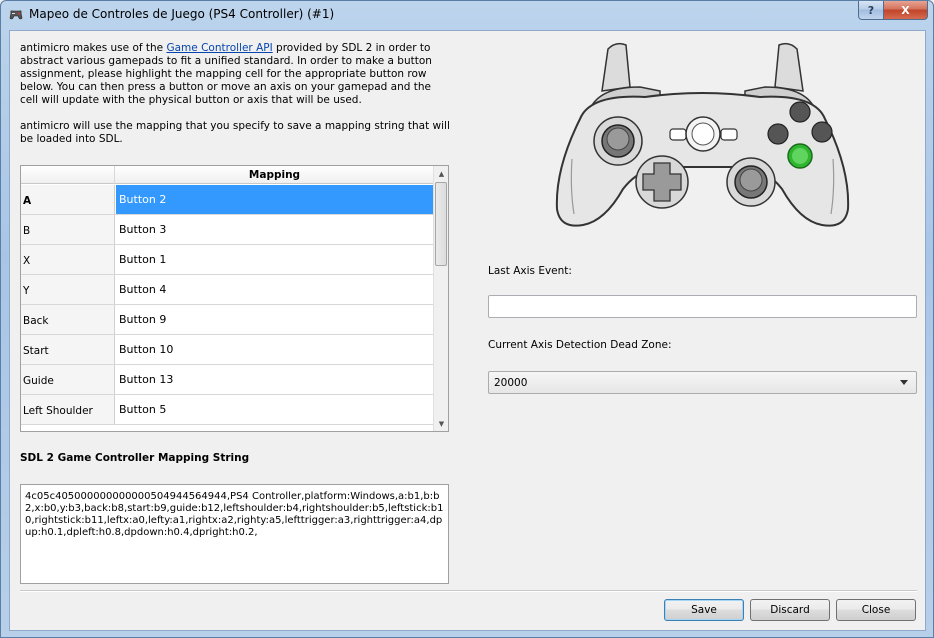 The image size is (934, 638). I want to click on table-scrollbar: ▲ ▼, so click(440, 298).